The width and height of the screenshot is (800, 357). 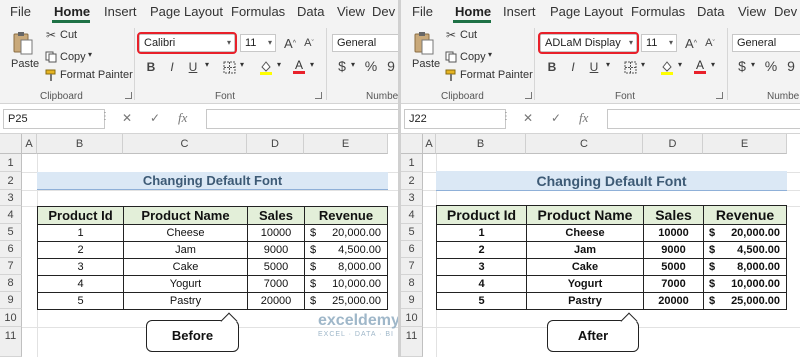 What do you see at coordinates (11, 215) in the screenshot?
I see `row-header: 4` at bounding box center [11, 215].